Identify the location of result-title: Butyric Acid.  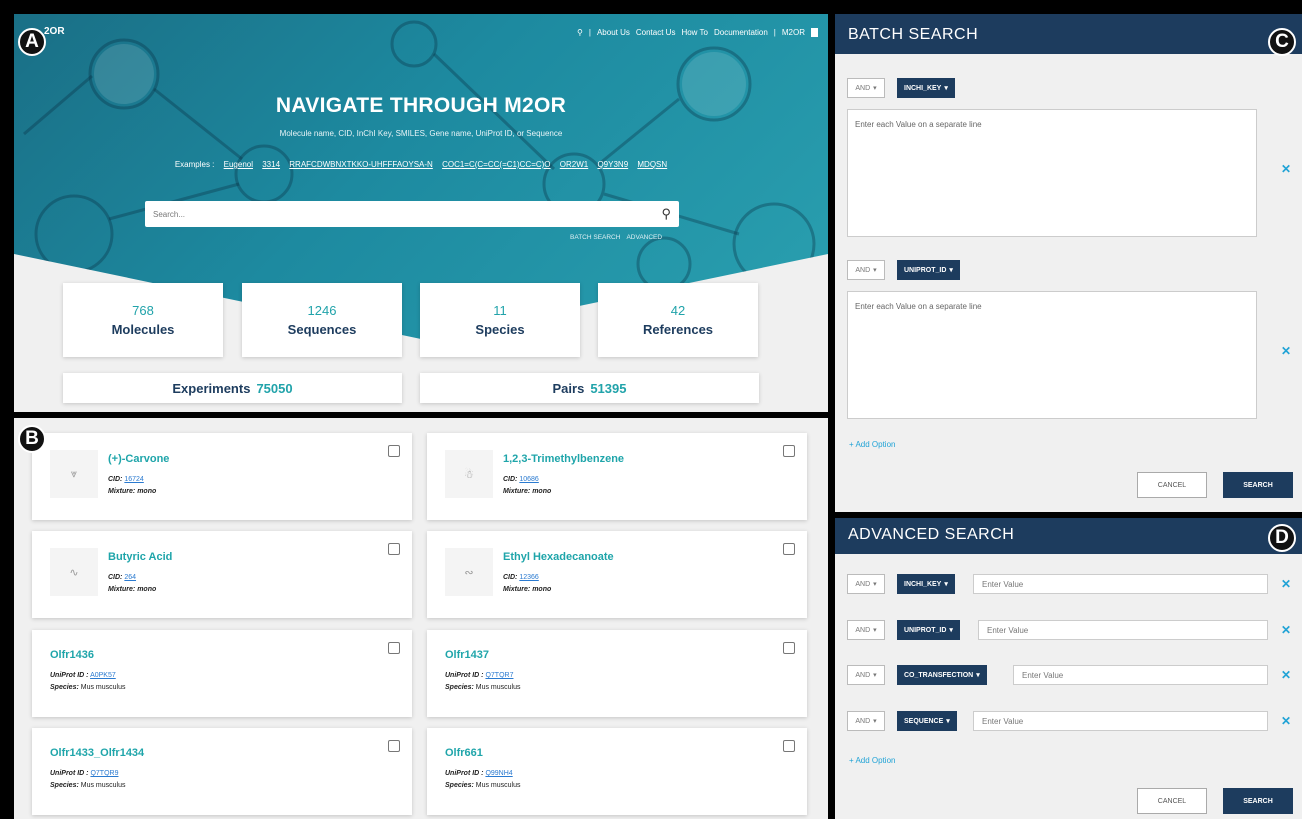
(140, 557).